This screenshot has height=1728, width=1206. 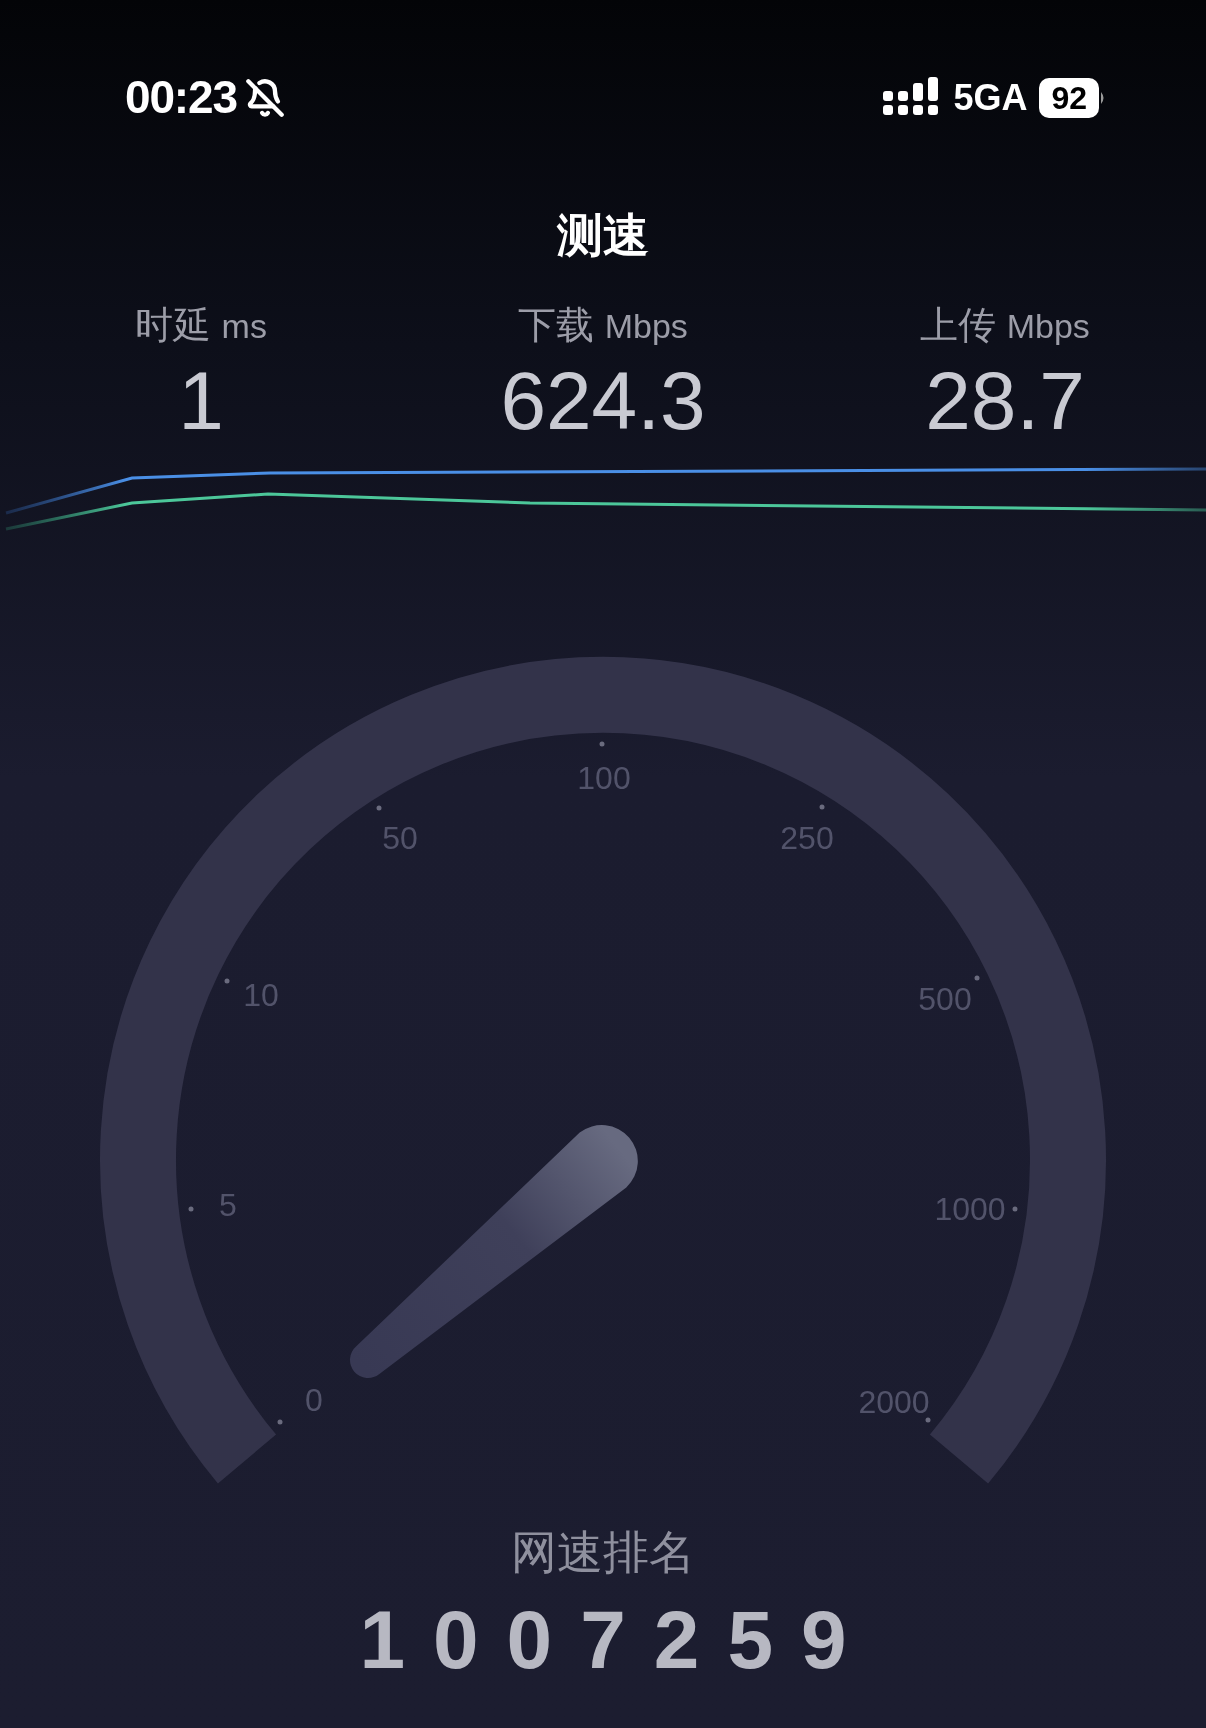 What do you see at coordinates (1069, 97) in the screenshot?
I see `battery-level: 92` at bounding box center [1069, 97].